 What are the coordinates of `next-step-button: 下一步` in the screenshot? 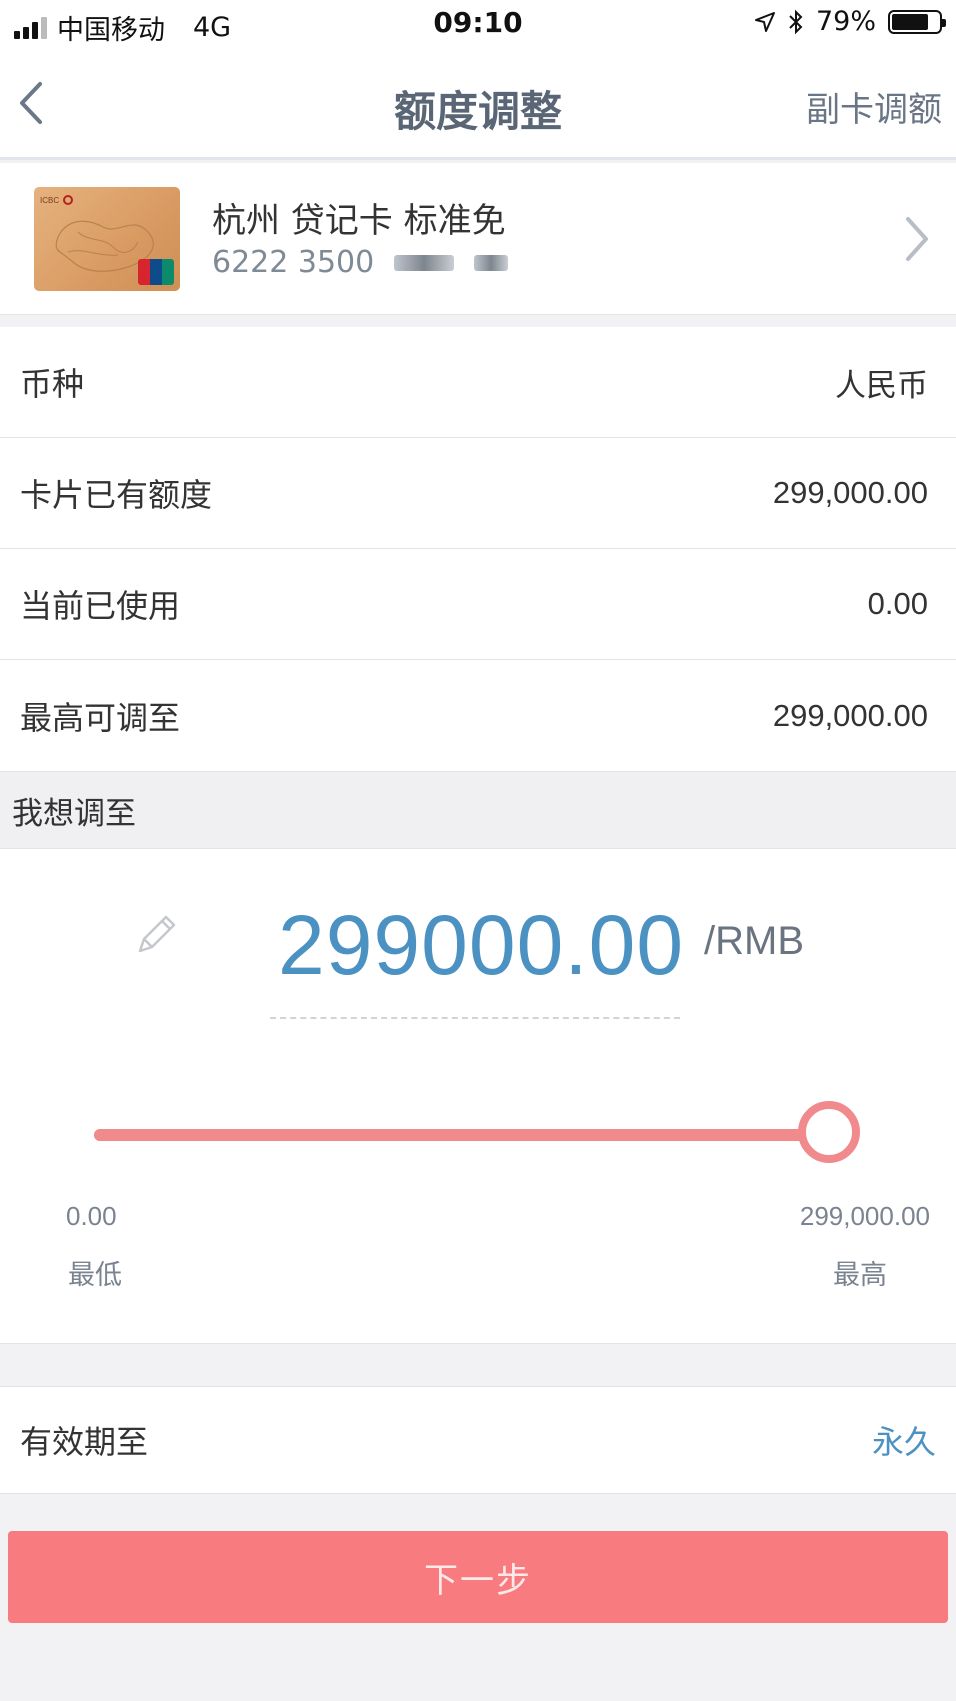 It's located at (478, 1577).